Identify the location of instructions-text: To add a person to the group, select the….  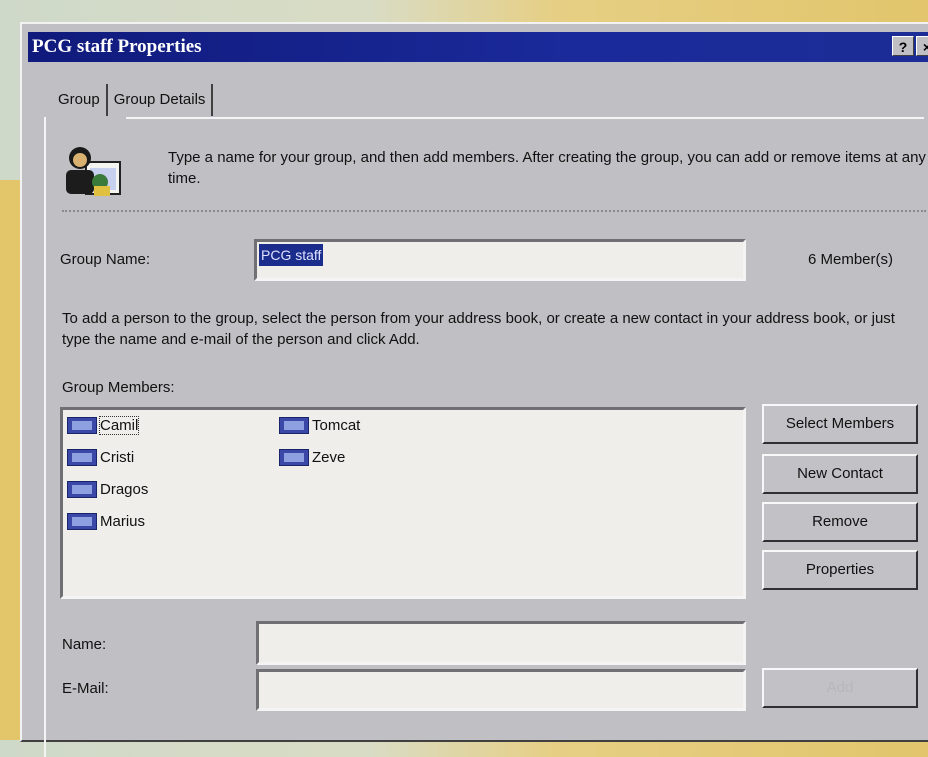
(478, 329).